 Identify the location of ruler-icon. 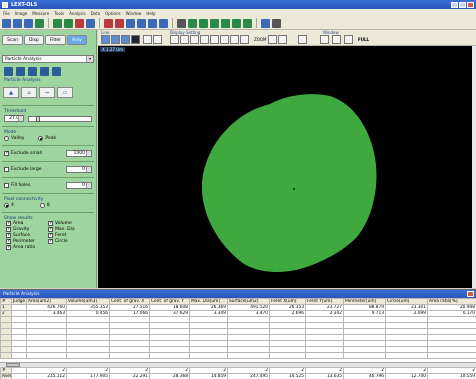
(108, 23).